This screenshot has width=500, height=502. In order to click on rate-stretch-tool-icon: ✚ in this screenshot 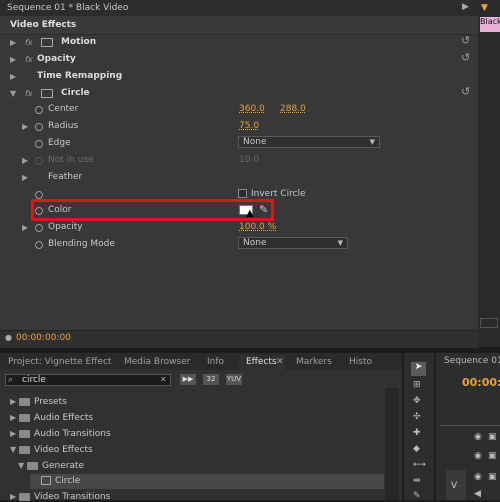, I will do `click(417, 433)`.